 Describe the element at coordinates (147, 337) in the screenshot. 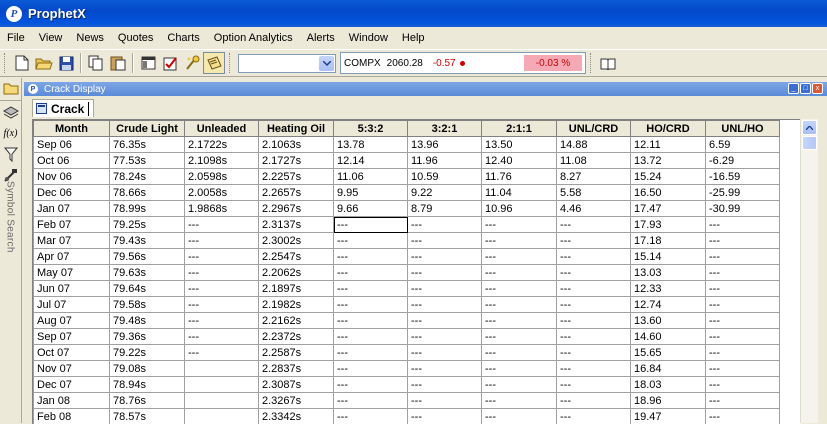

I see `table-cell: 79.36s` at that location.